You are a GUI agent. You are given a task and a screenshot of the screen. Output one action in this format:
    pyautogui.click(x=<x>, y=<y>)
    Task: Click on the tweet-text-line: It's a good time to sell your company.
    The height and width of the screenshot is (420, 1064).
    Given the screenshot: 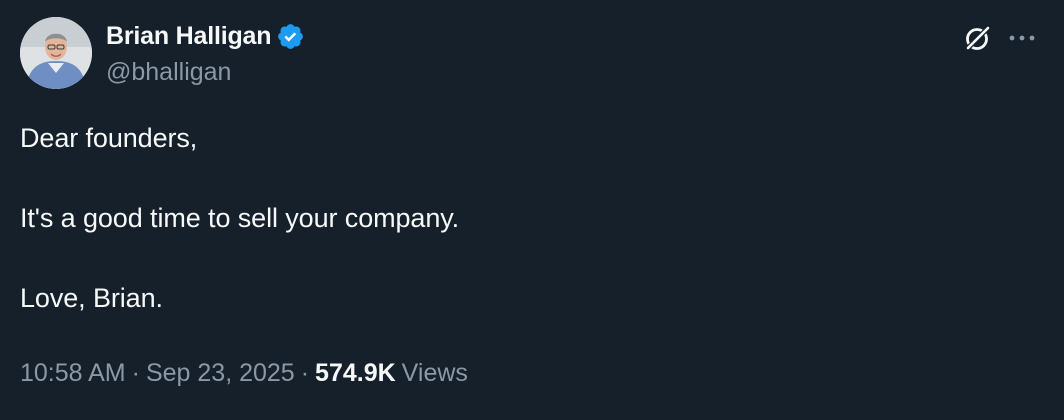 What is the action you would take?
    pyautogui.click(x=240, y=218)
    